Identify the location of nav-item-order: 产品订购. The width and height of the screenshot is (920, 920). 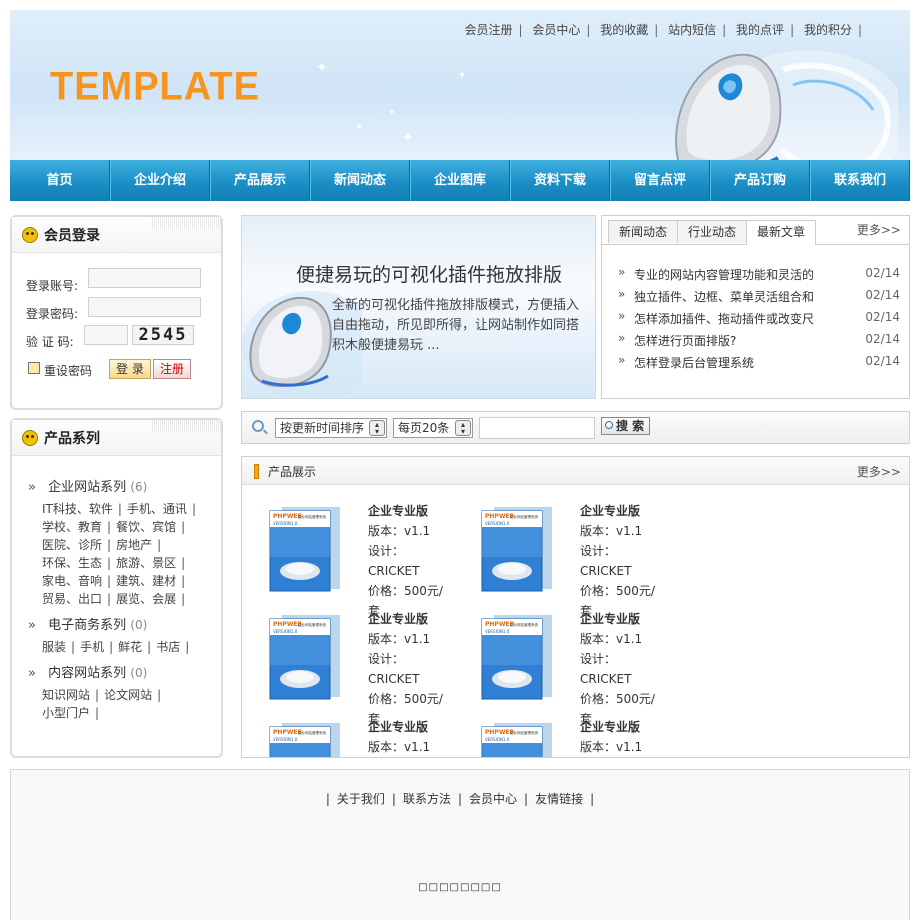
(760, 180).